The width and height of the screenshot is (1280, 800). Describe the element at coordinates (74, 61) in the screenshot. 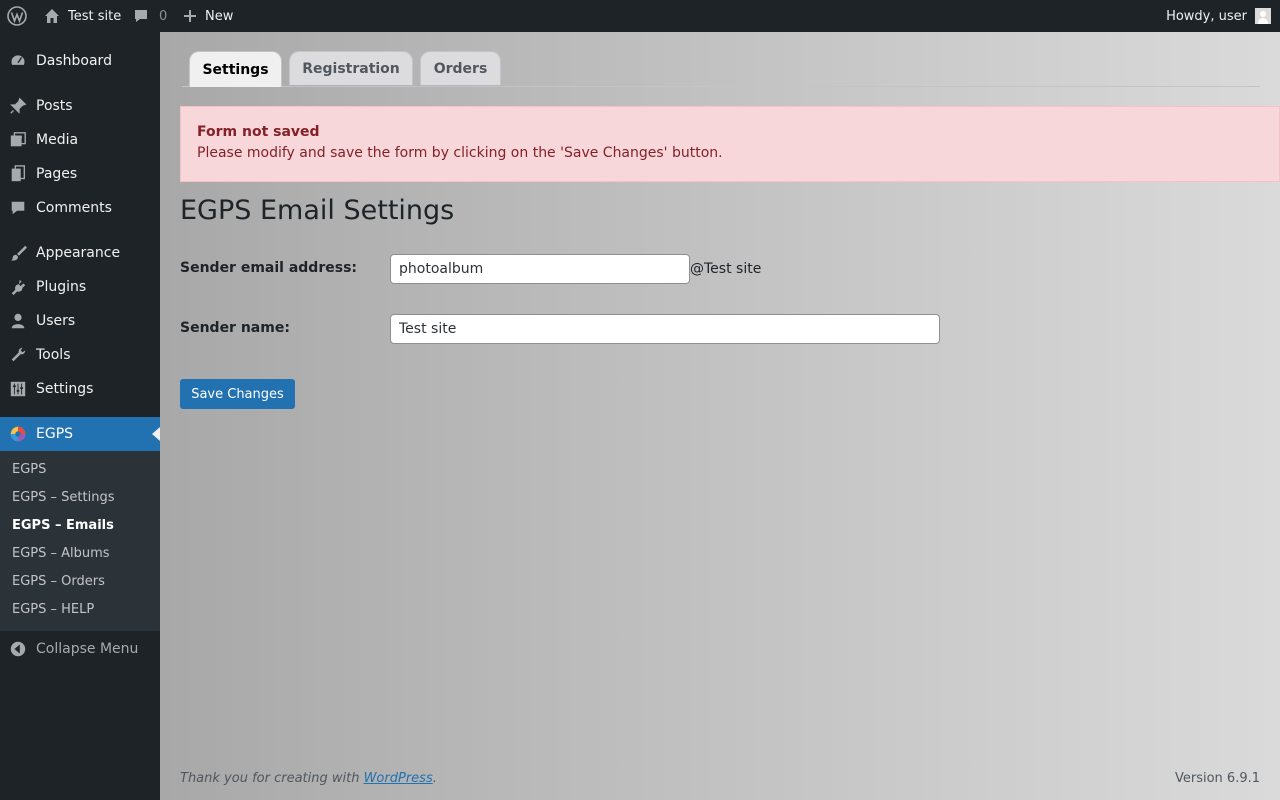

I see `menu-label: Dashboard` at that location.